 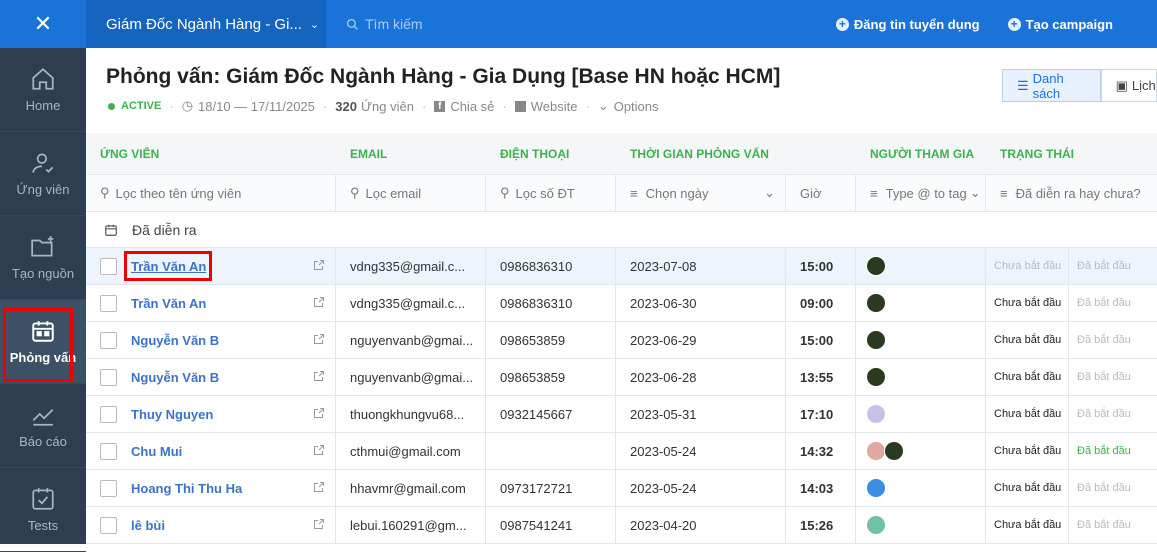 What do you see at coordinates (821, 193) in the screenshot?
I see `filter-time: Giờ` at bounding box center [821, 193].